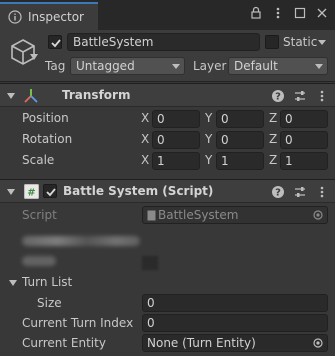 This screenshot has width=335, height=356. What do you see at coordinates (322, 13) in the screenshot?
I see `close-icon` at bounding box center [322, 13].